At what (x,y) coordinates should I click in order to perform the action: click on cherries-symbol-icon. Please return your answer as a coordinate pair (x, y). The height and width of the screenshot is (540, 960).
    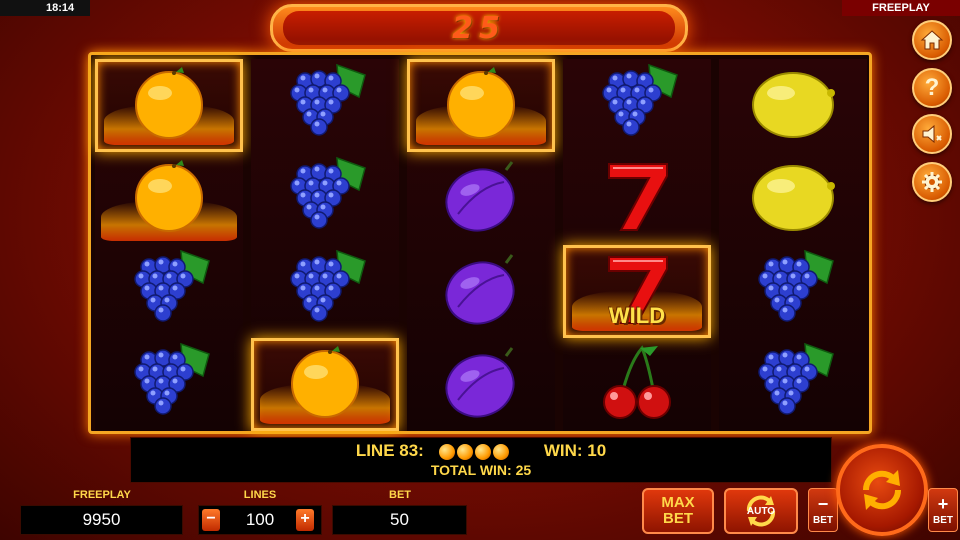
    Looking at the image, I should click on (637, 384).